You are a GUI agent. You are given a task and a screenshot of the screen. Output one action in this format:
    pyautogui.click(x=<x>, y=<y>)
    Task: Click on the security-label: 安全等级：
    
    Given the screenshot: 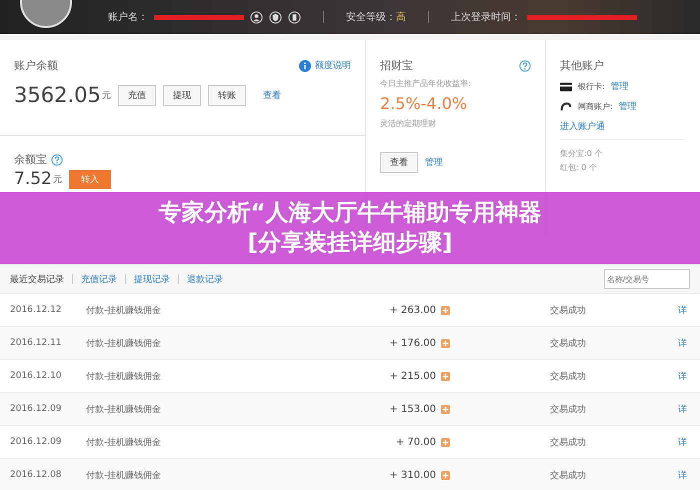 What is the action you would take?
    pyautogui.click(x=371, y=17)
    